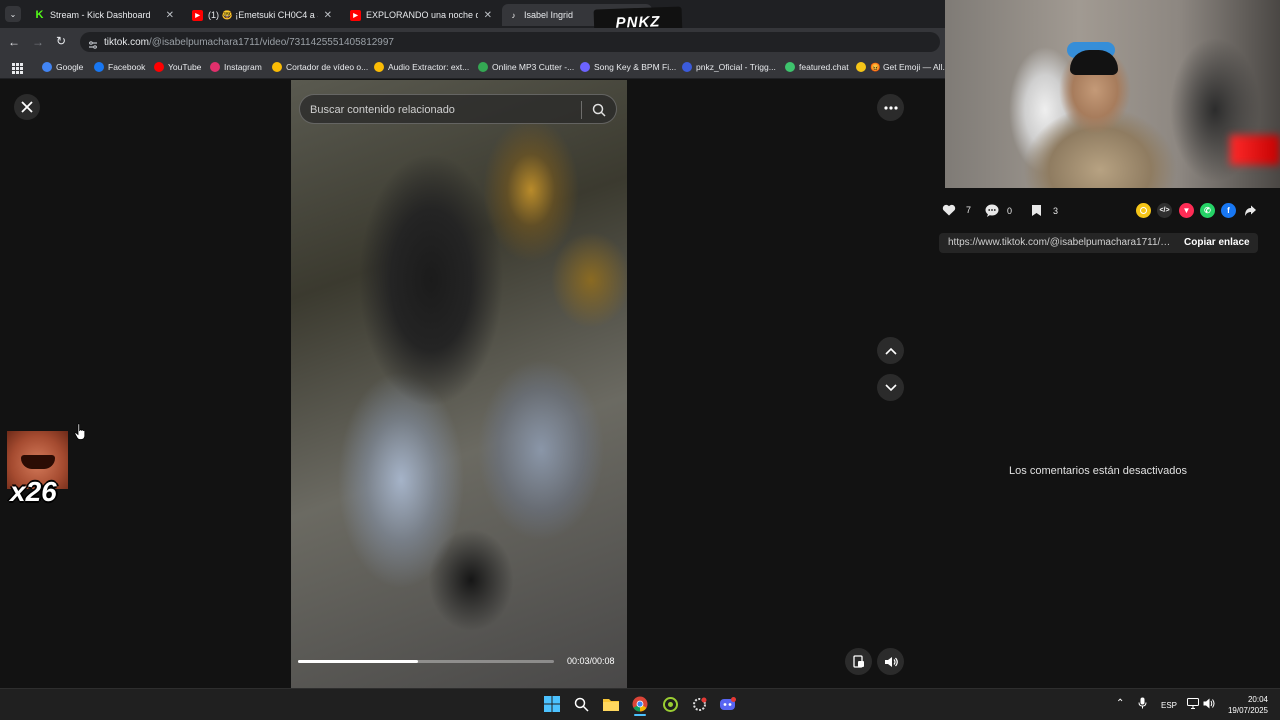  Describe the element at coordinates (1207, 210) in the screenshot. I see `whatsapp-icon: ✆` at that location.